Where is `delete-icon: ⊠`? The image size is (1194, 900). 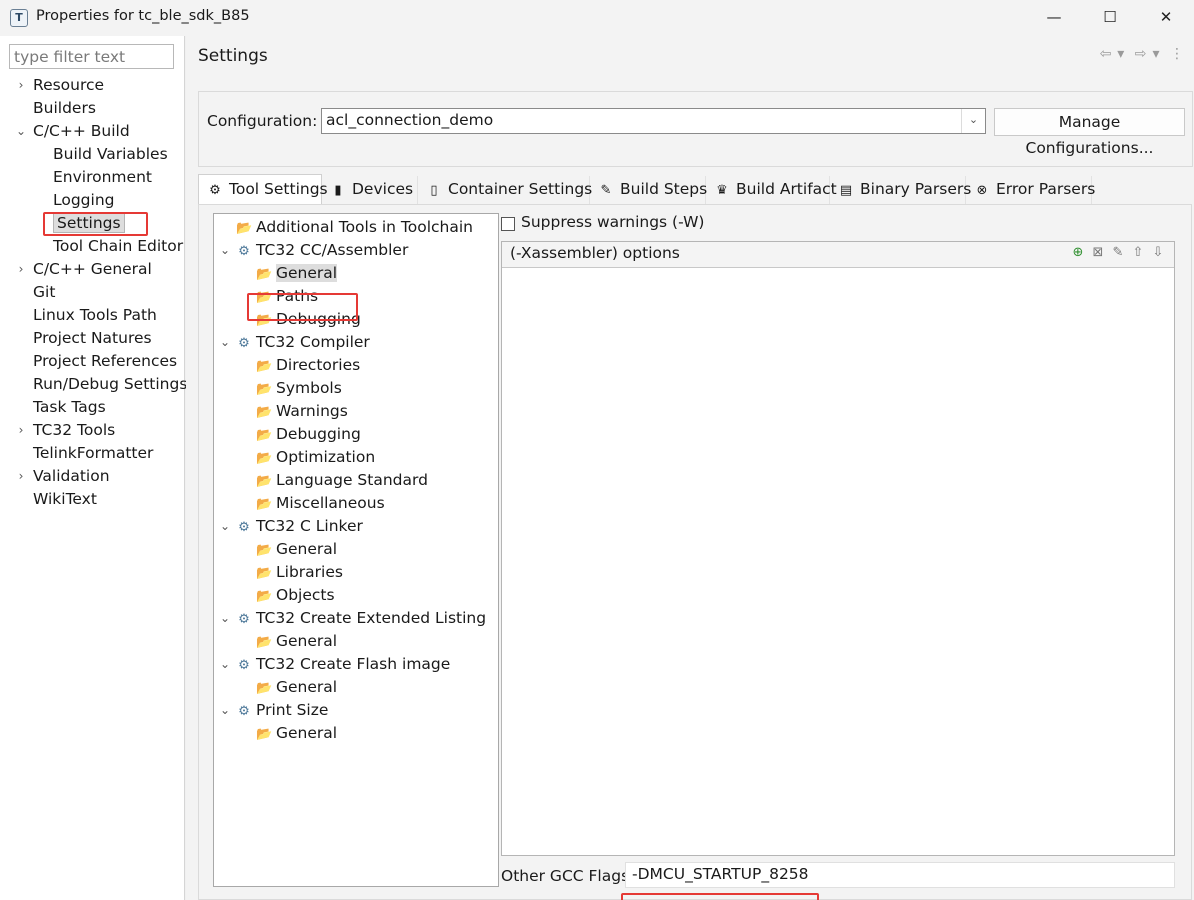
delete-icon: ⊠ is located at coordinates (1098, 252).